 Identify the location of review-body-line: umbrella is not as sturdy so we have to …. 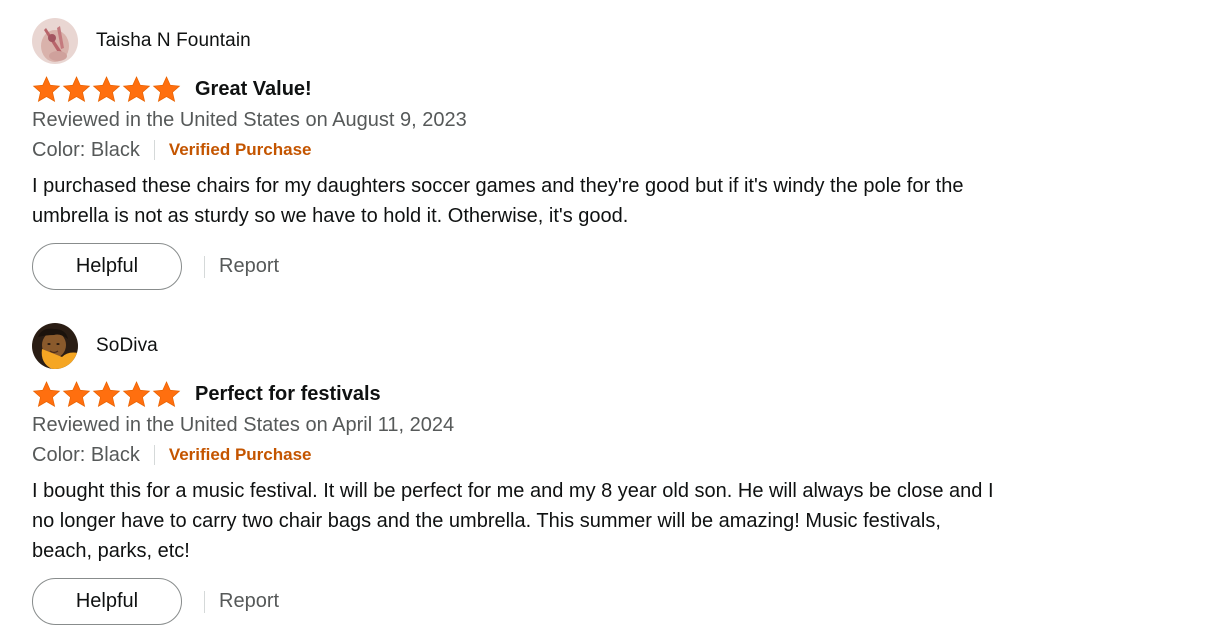
(330, 216).